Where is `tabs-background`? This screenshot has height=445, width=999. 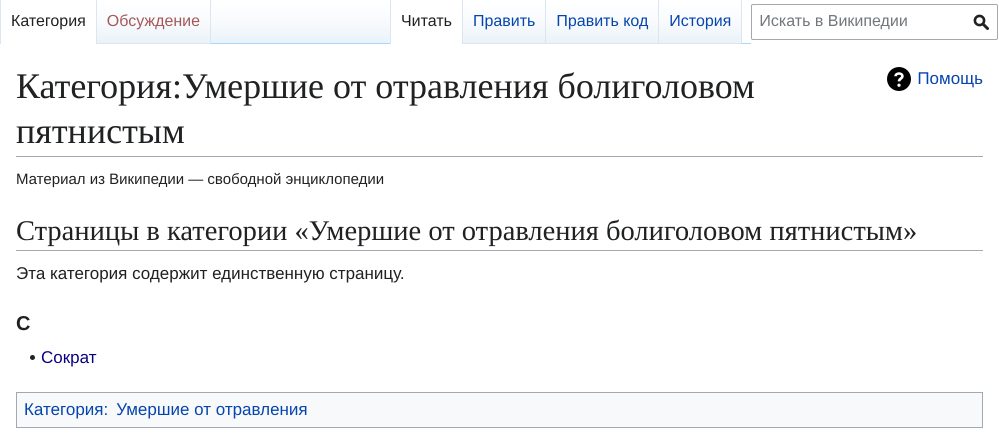 tabs-background is located at coordinates (746, 22).